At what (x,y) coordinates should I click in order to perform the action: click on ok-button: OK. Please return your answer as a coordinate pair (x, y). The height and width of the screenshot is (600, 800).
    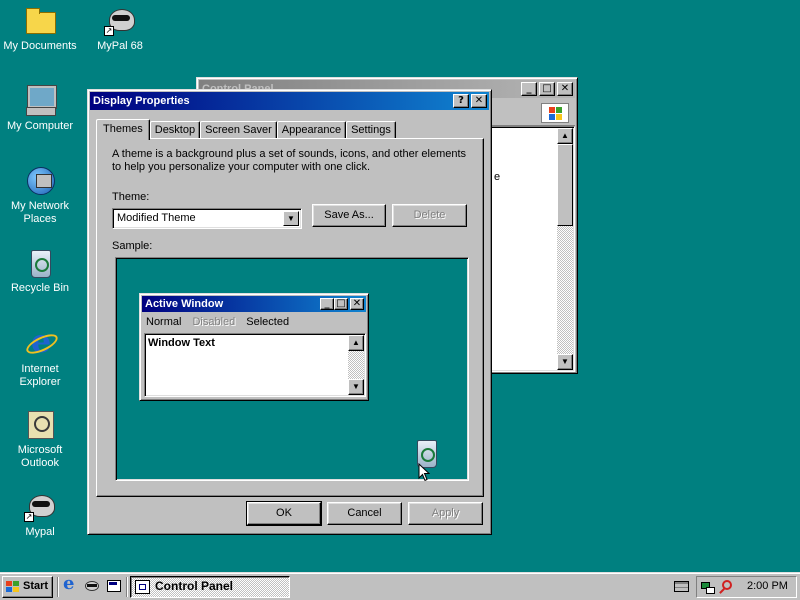
    Looking at the image, I should click on (284, 513).